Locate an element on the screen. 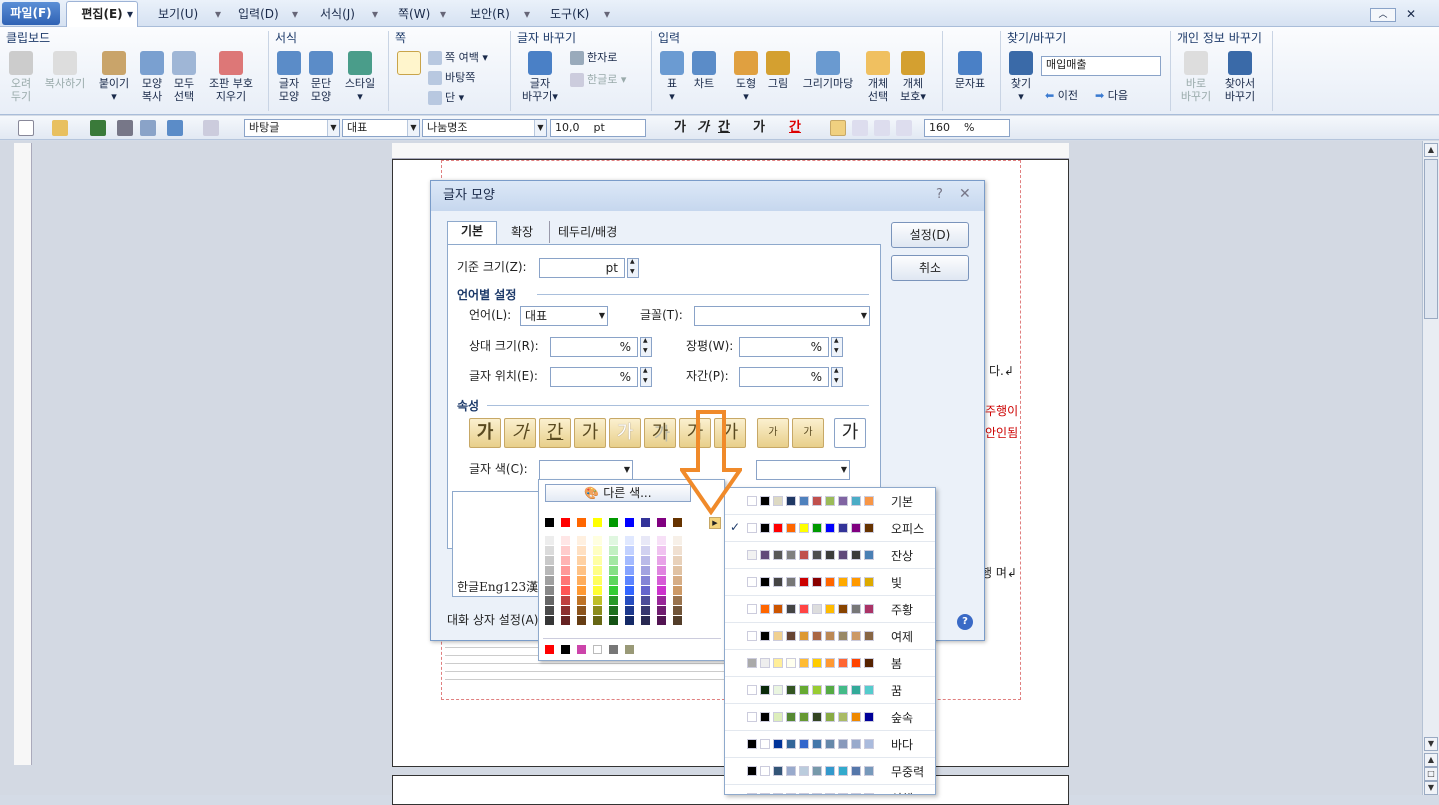 The width and height of the screenshot is (1439, 805). rel-size-stepper is located at coordinates (646, 347).